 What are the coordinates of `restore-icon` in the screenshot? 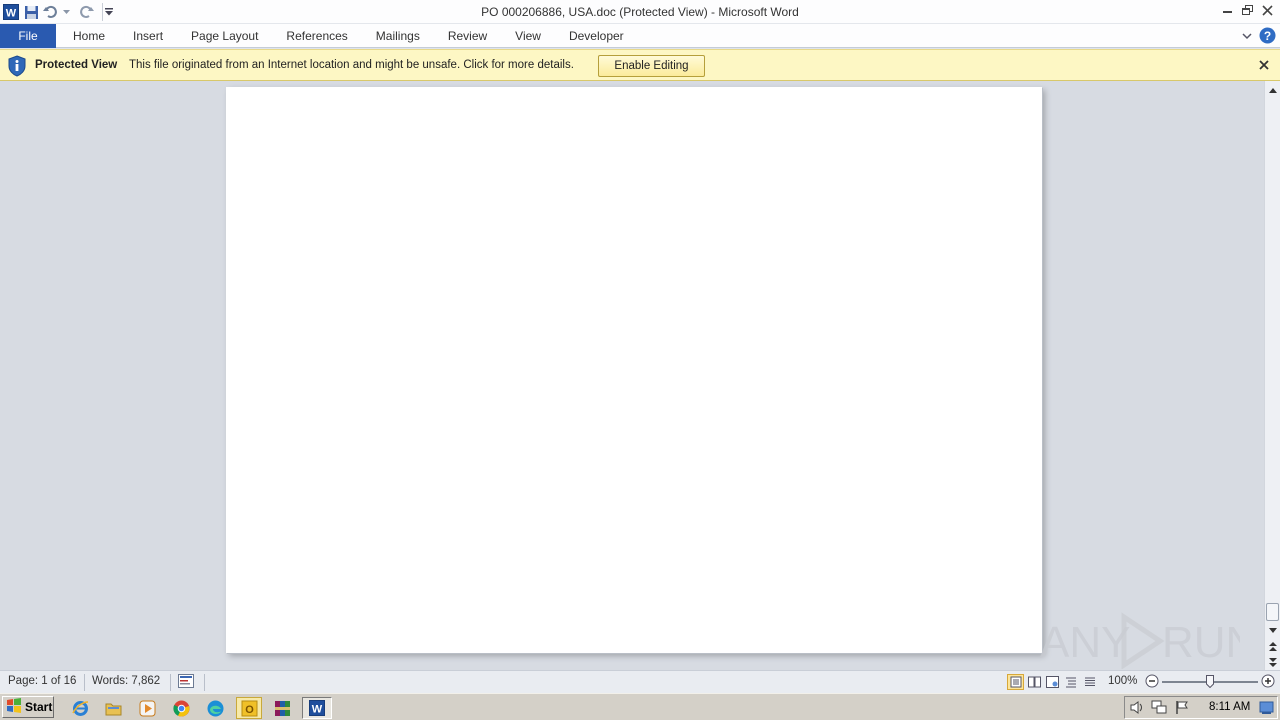 It's located at (1247, 10).